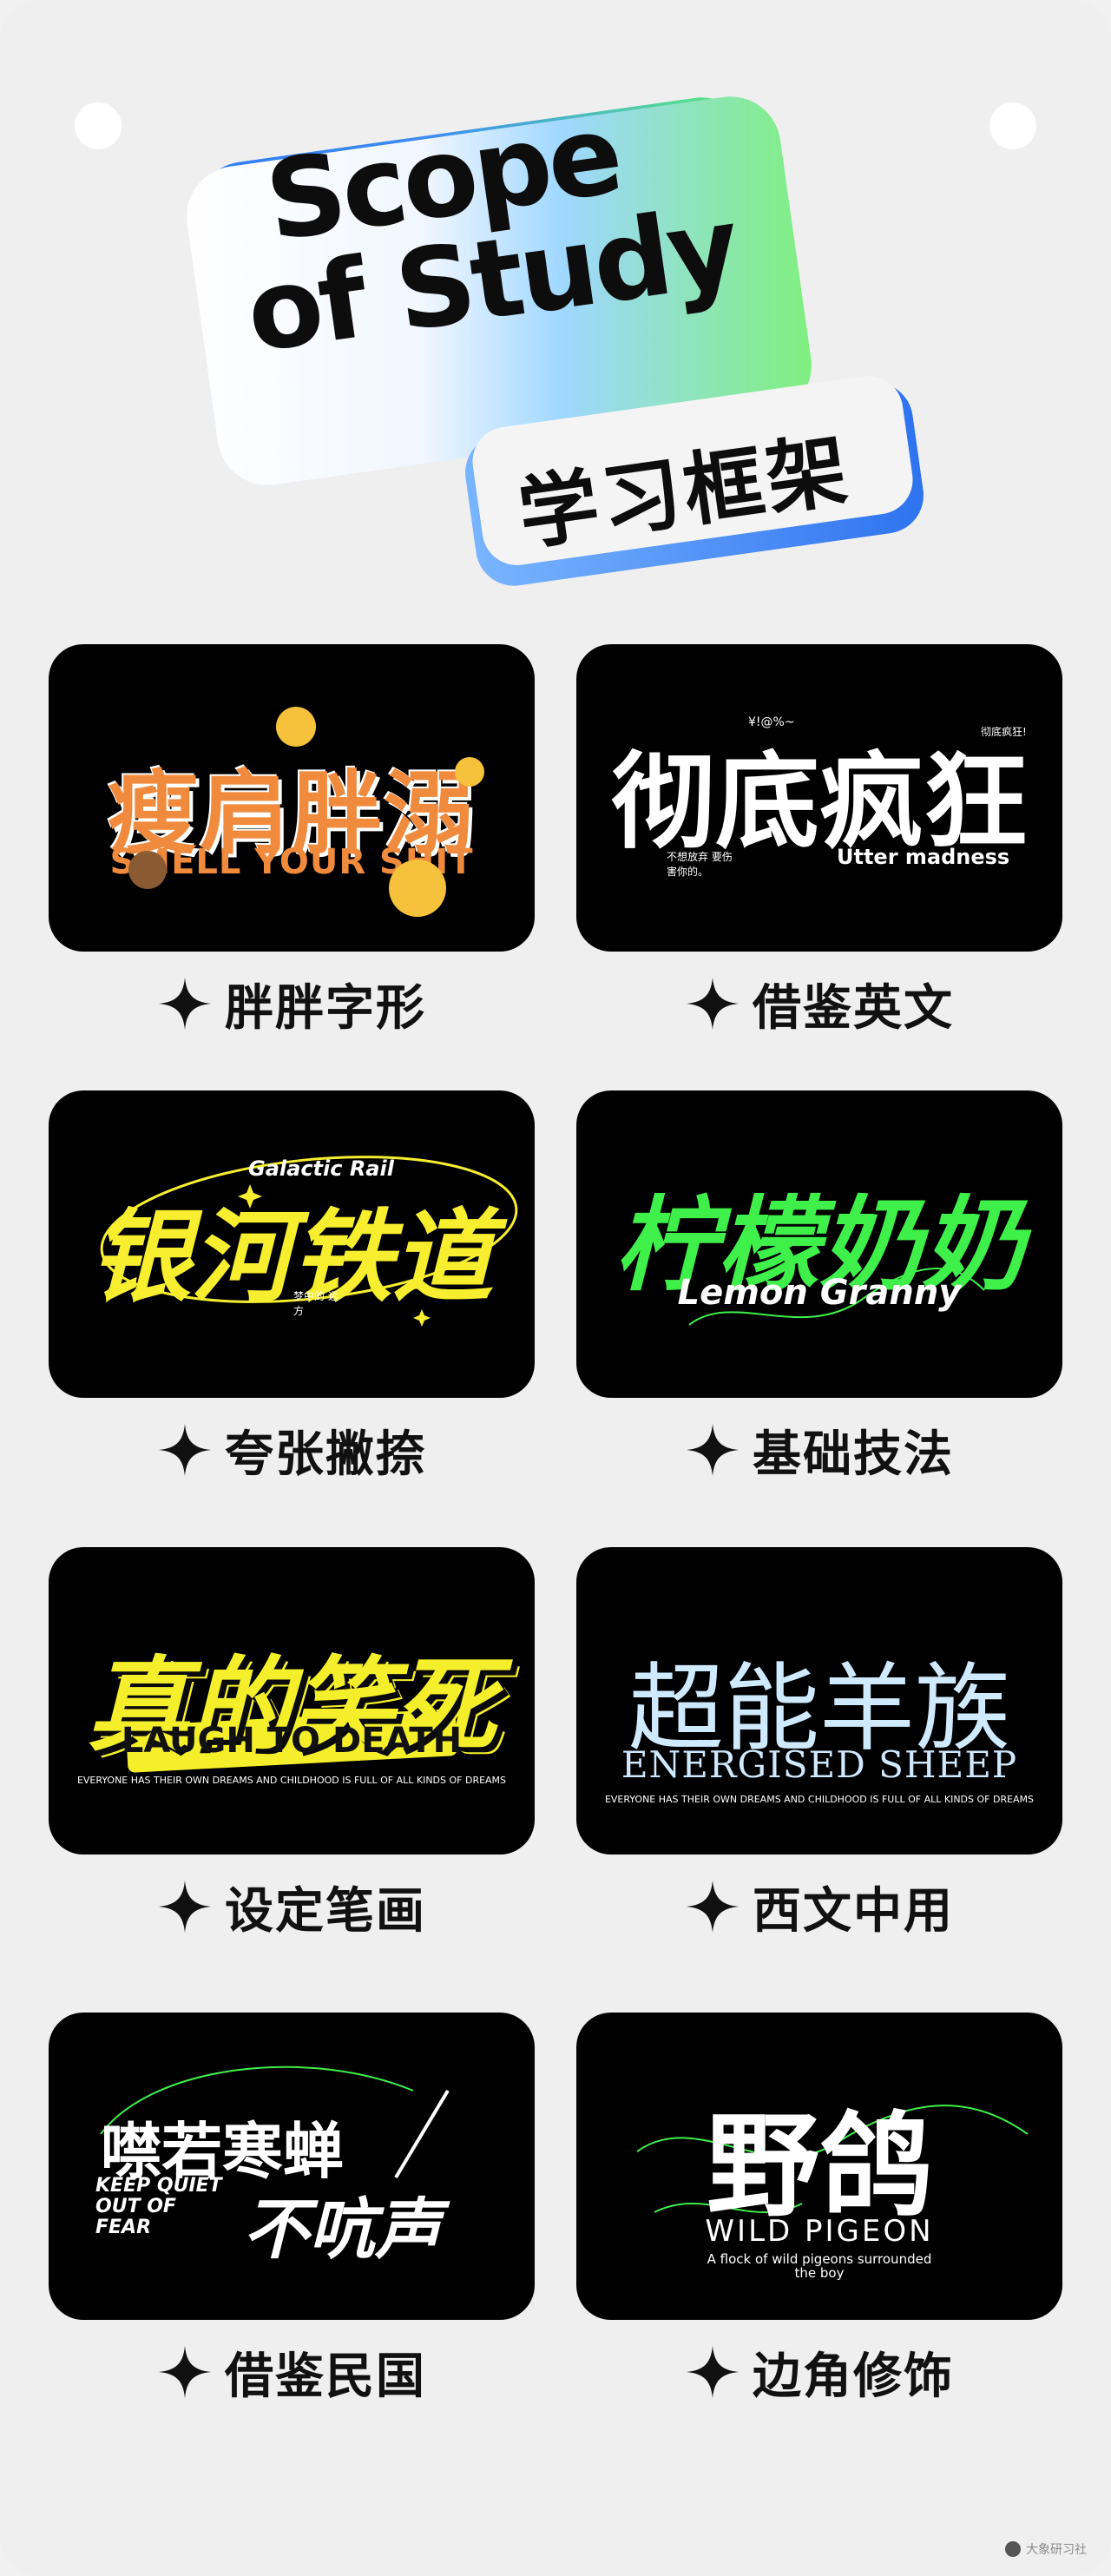 Image resolution: width=1111 pixels, height=2576 pixels. What do you see at coordinates (325, 1454) in the screenshot?
I see `card-label-text: 夸张撇捺` at bounding box center [325, 1454].